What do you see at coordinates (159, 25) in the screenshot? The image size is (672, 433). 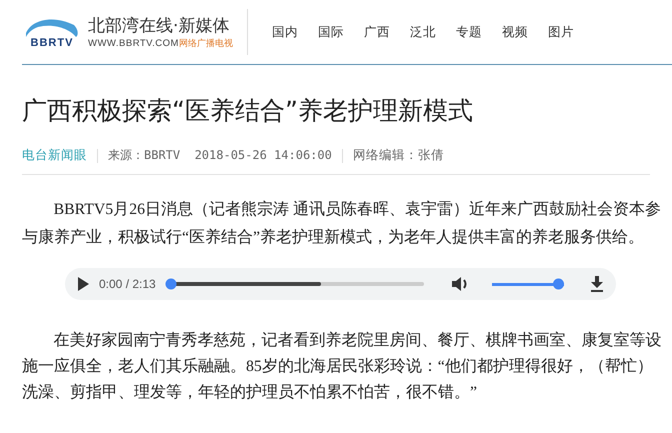 I see `logo-name: 北部湾在线·新媒体` at bounding box center [159, 25].